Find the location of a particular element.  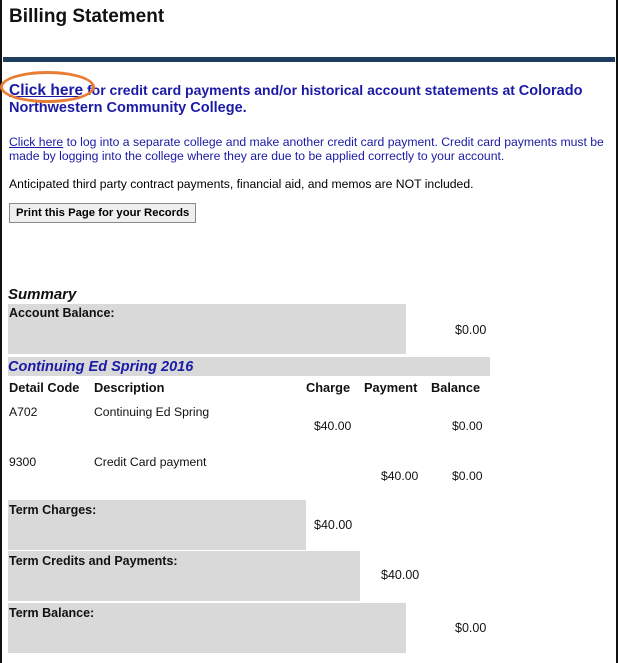

row-9300-balance: $0.00 is located at coordinates (467, 476).